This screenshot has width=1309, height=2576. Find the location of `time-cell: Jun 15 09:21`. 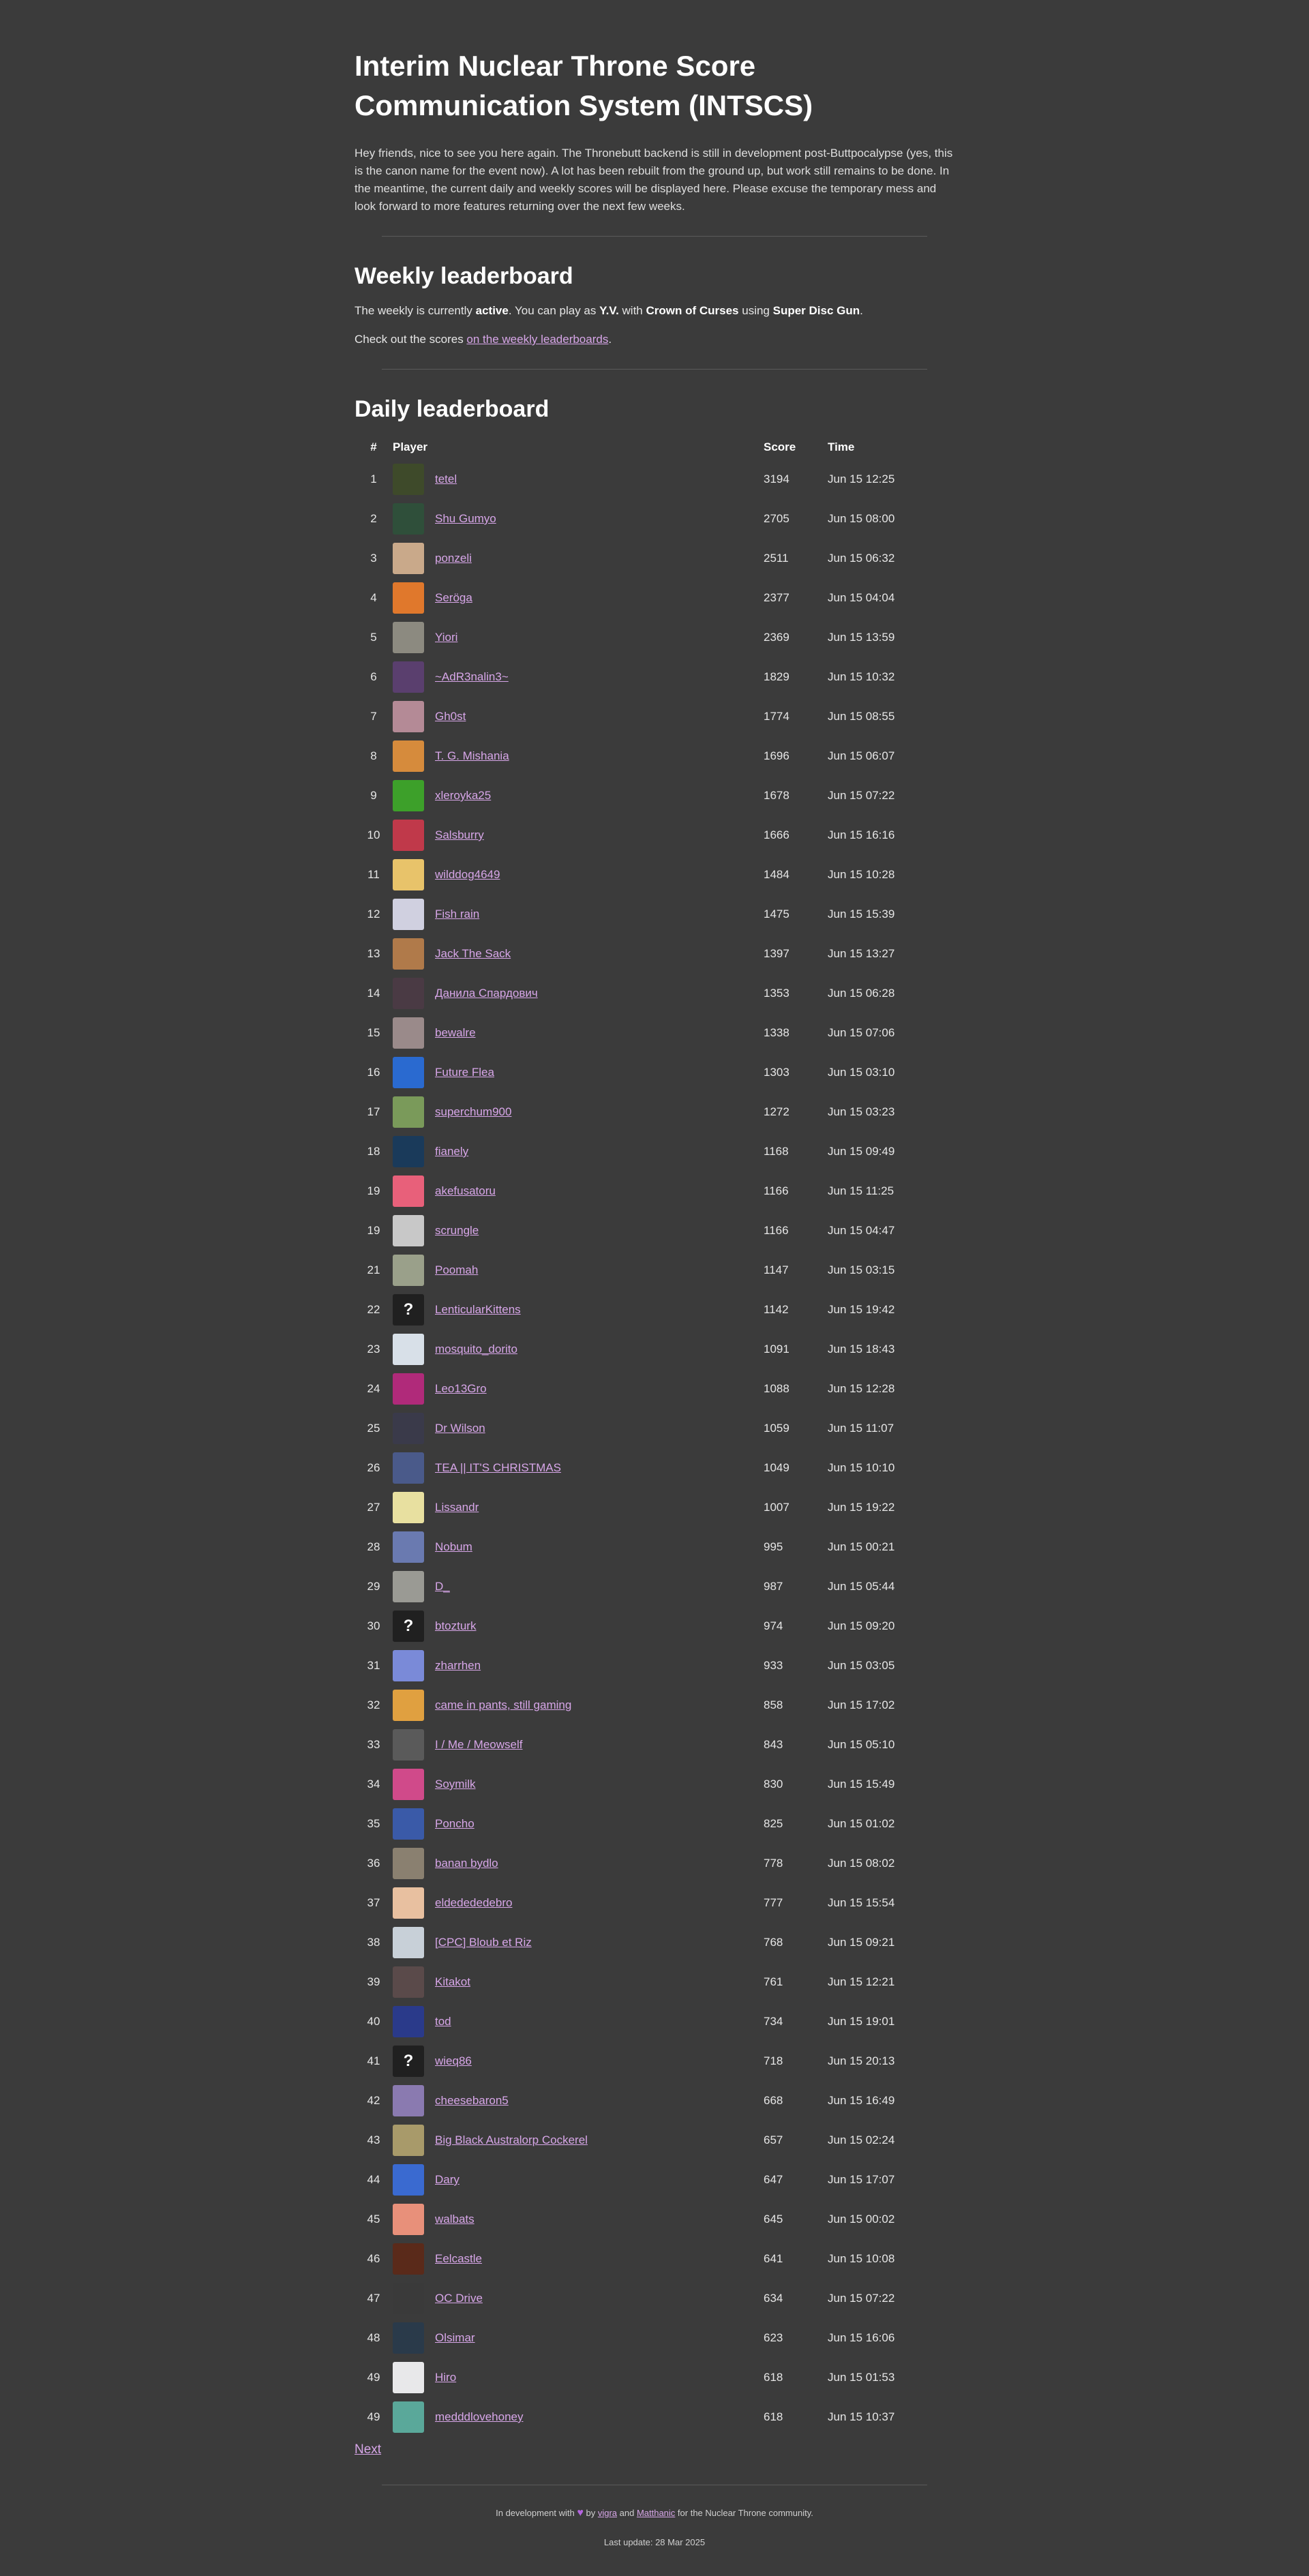

time-cell: Jun 15 09:21 is located at coordinates (861, 1943).